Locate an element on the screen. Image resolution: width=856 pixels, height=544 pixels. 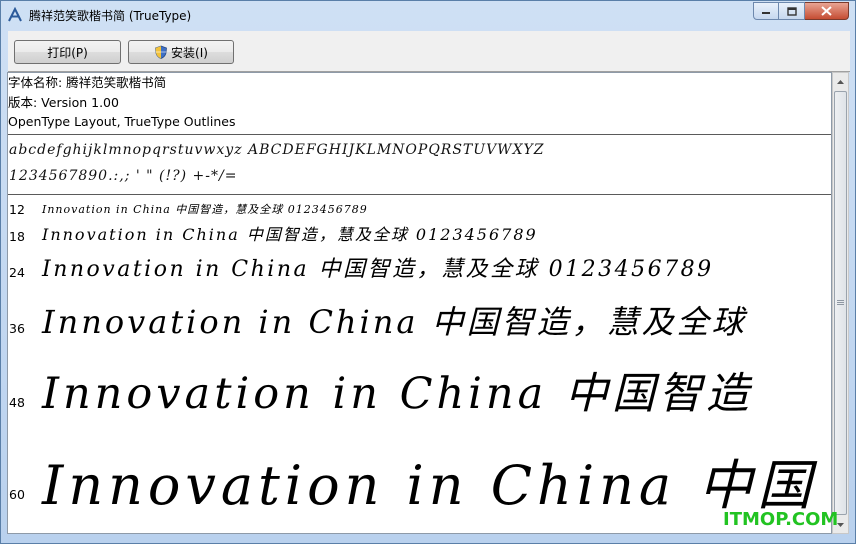
print-button-label: 打印(P) is located at coordinates (67, 52).